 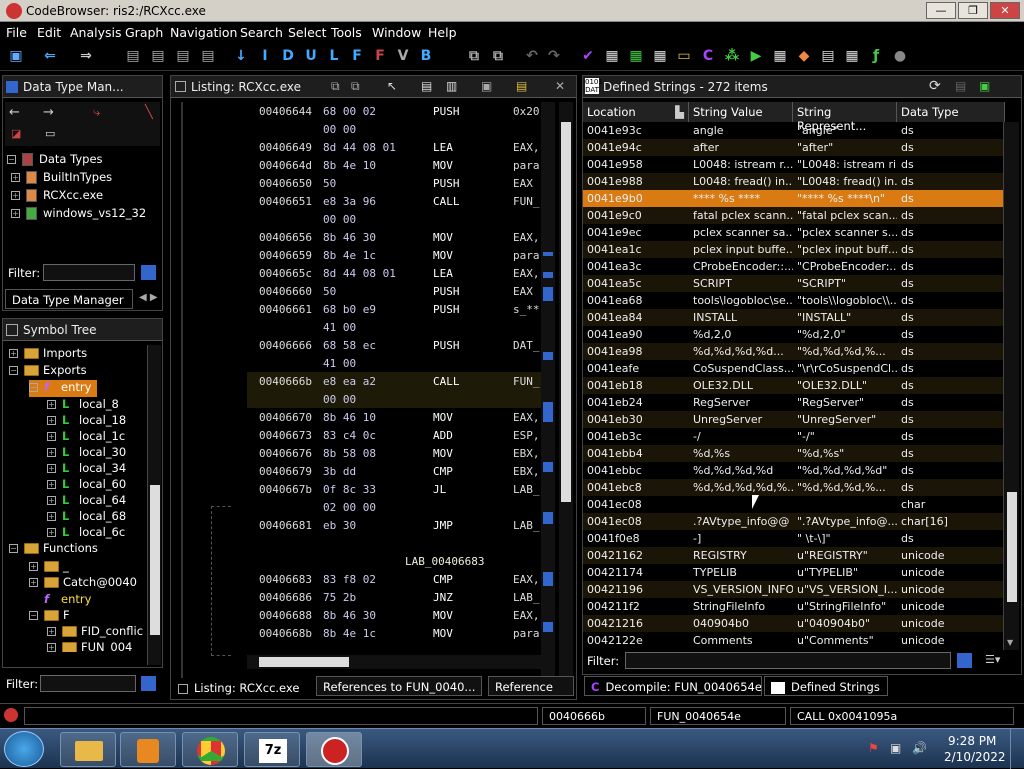 What do you see at coordinates (86, 501) in the screenshot?
I see `tree-item-local: + Llocal_64` at bounding box center [86, 501].